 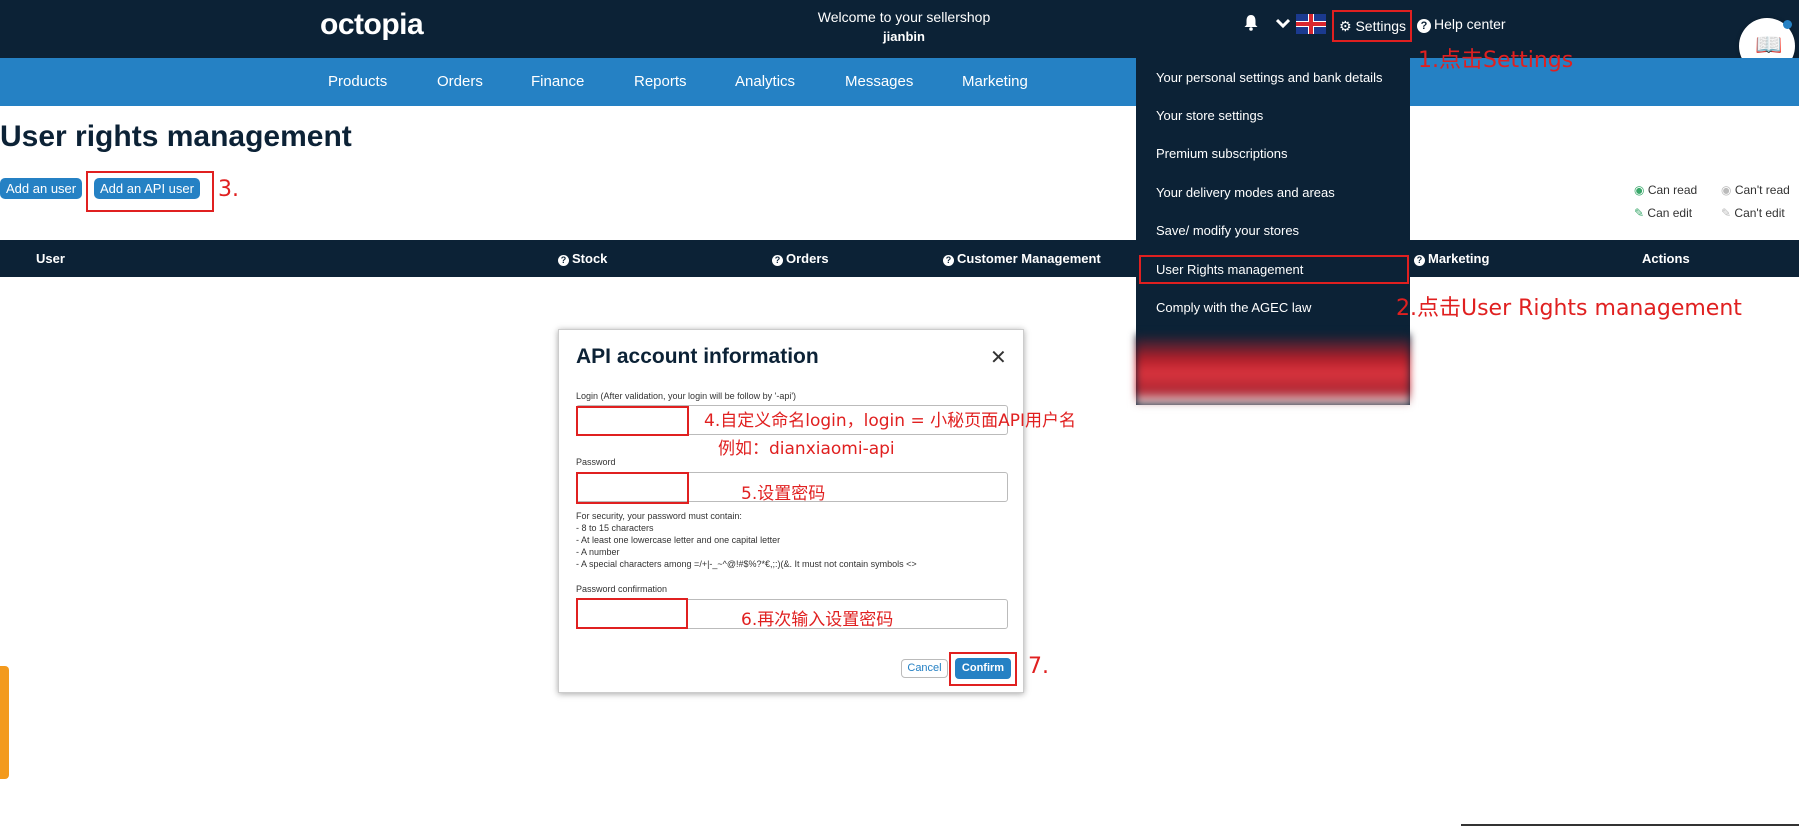 What do you see at coordinates (1283, 24) in the screenshot?
I see `chevron-down-icon` at bounding box center [1283, 24].